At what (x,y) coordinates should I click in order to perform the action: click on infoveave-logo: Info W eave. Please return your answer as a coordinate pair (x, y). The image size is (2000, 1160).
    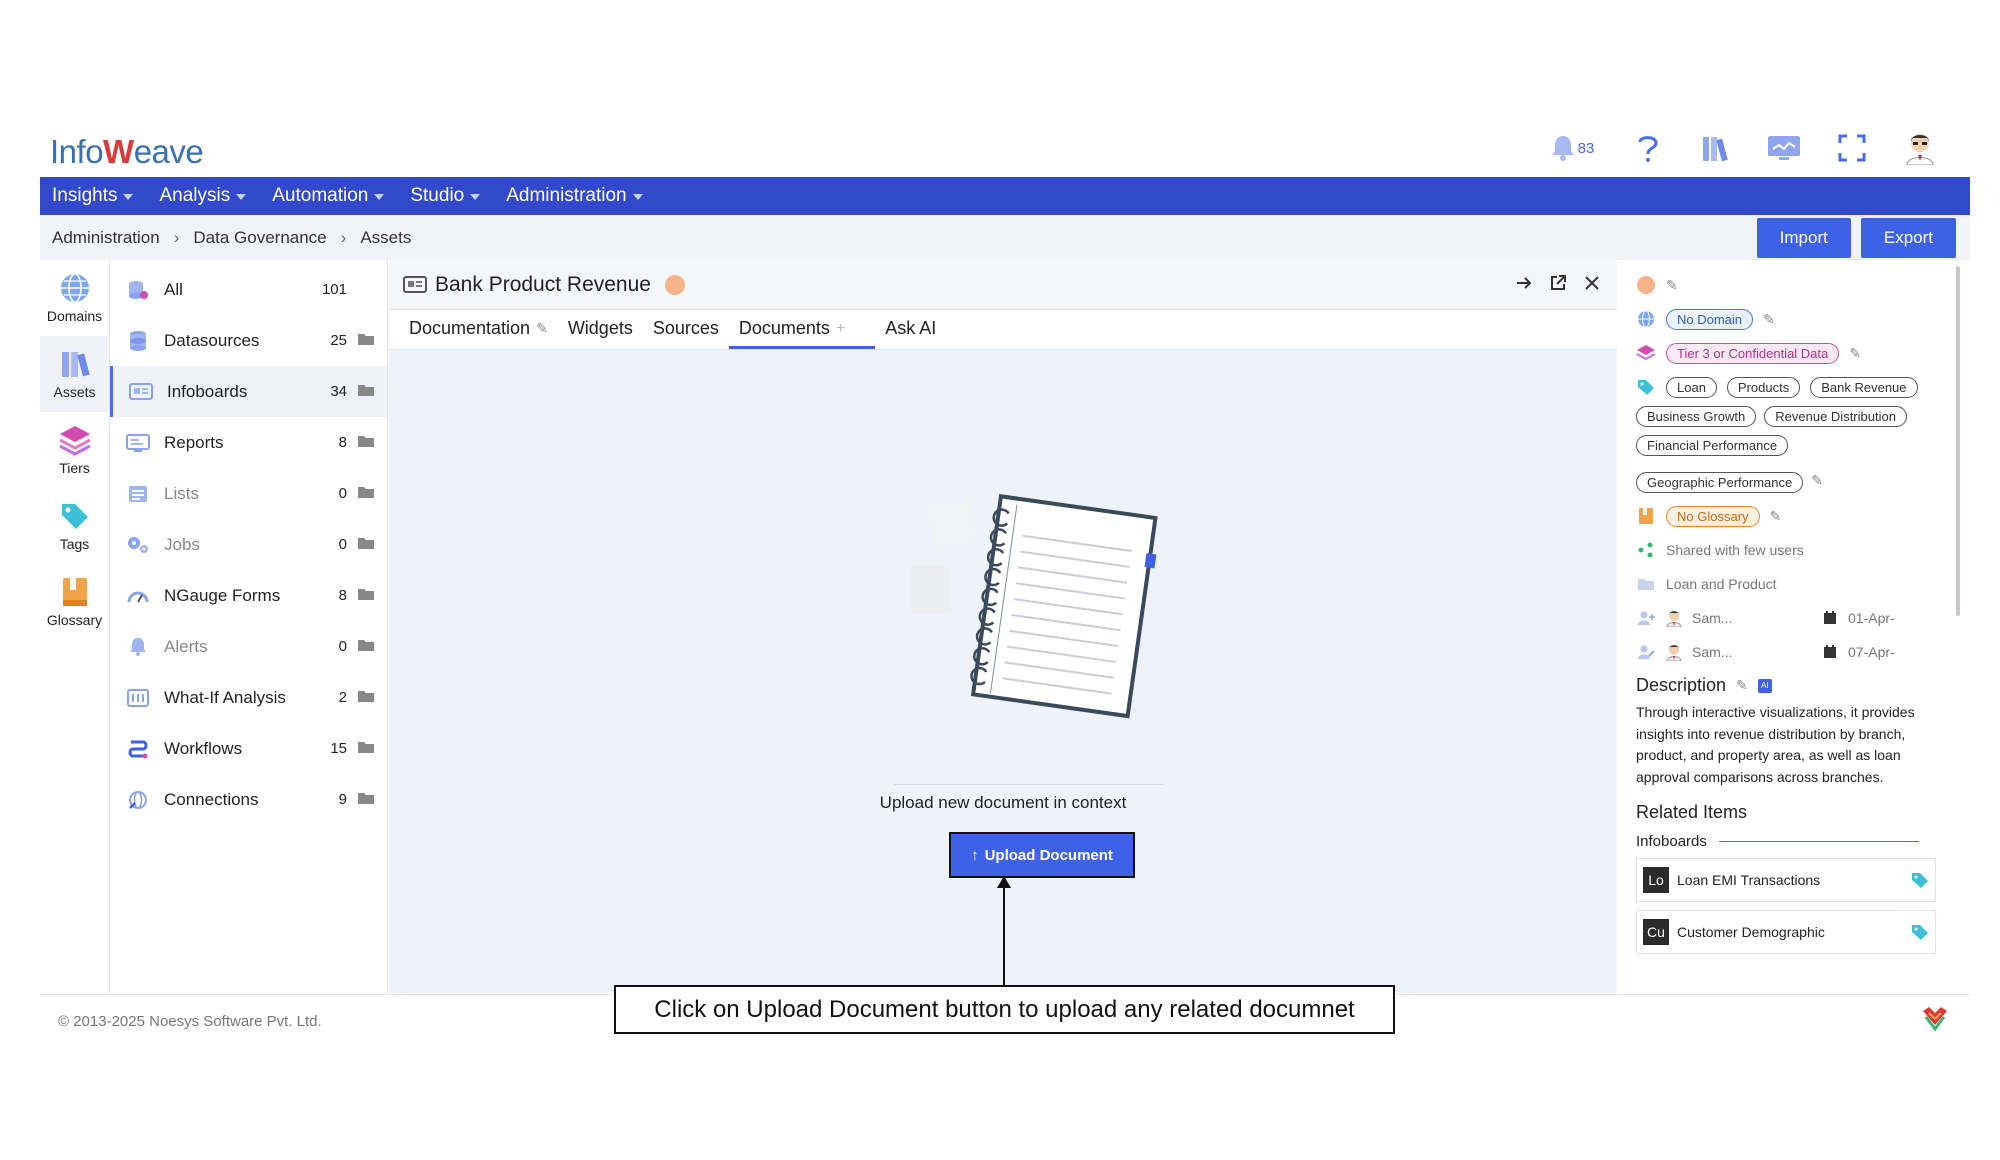
    Looking at the image, I should click on (127, 152).